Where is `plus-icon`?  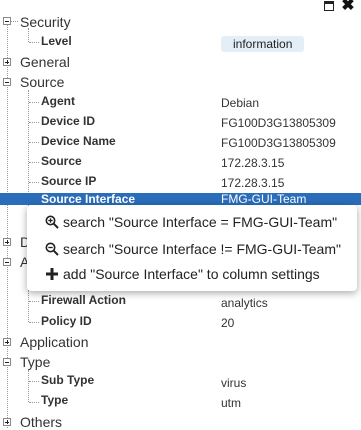 plus-icon is located at coordinates (52, 274).